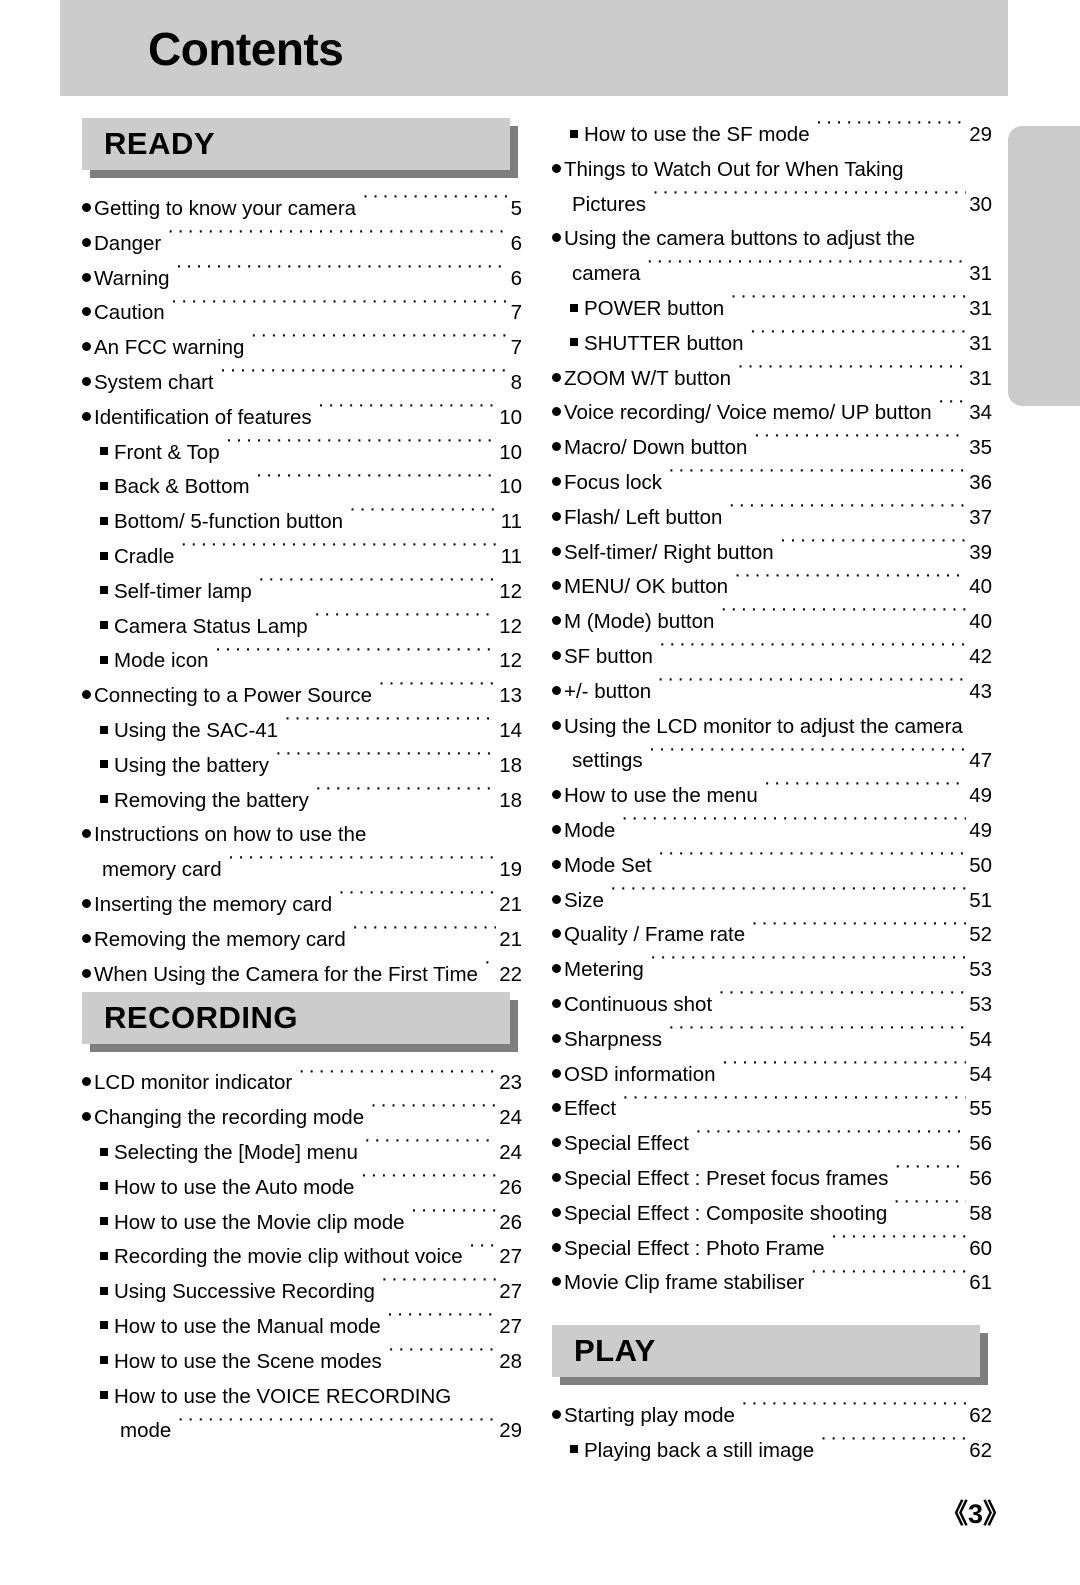  Describe the element at coordinates (772, 553) in the screenshot. I see `toc-entry: Self-timer/ Right button 39` at that location.